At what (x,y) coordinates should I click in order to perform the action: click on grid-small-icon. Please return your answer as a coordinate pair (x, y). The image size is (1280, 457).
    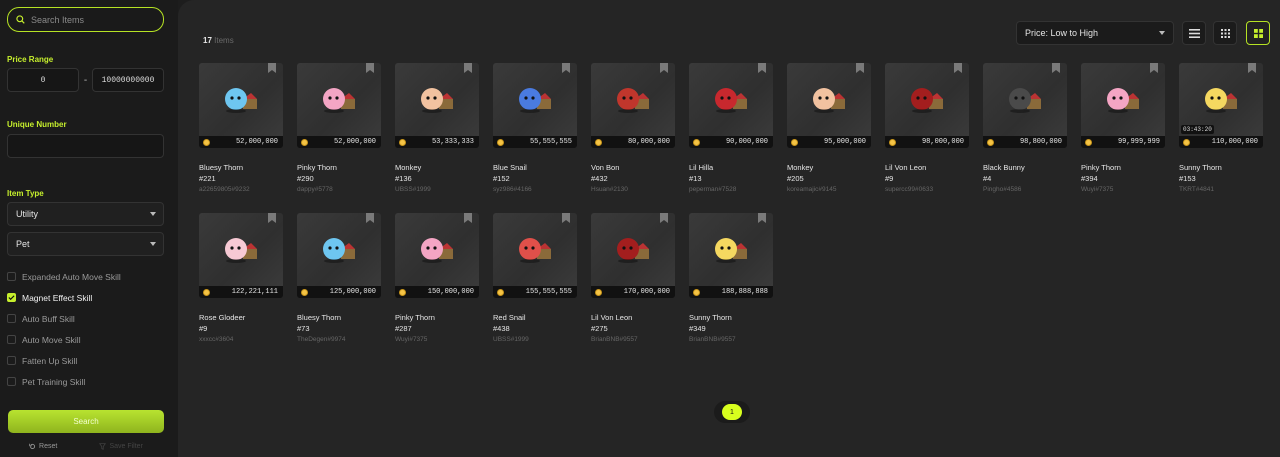
    Looking at the image, I should click on (1225, 33).